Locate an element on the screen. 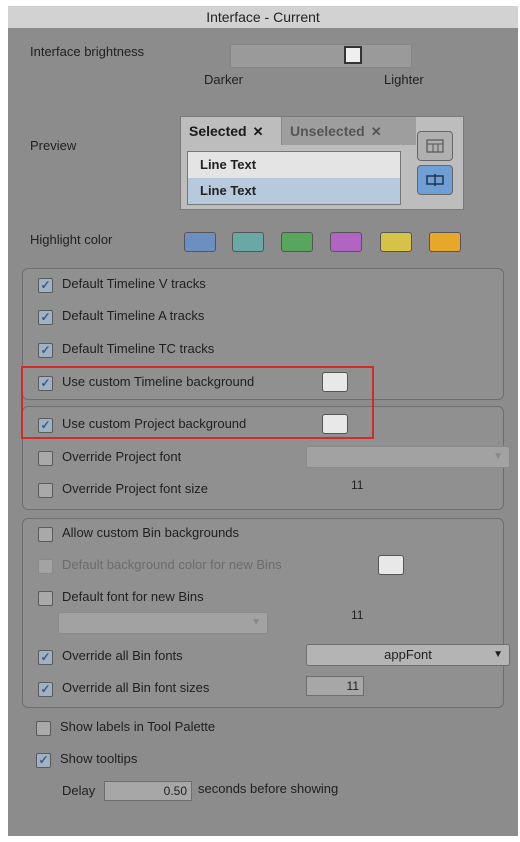 The image size is (520, 842). show-labels-label: Show labels in Tool Palette is located at coordinates (138, 726).